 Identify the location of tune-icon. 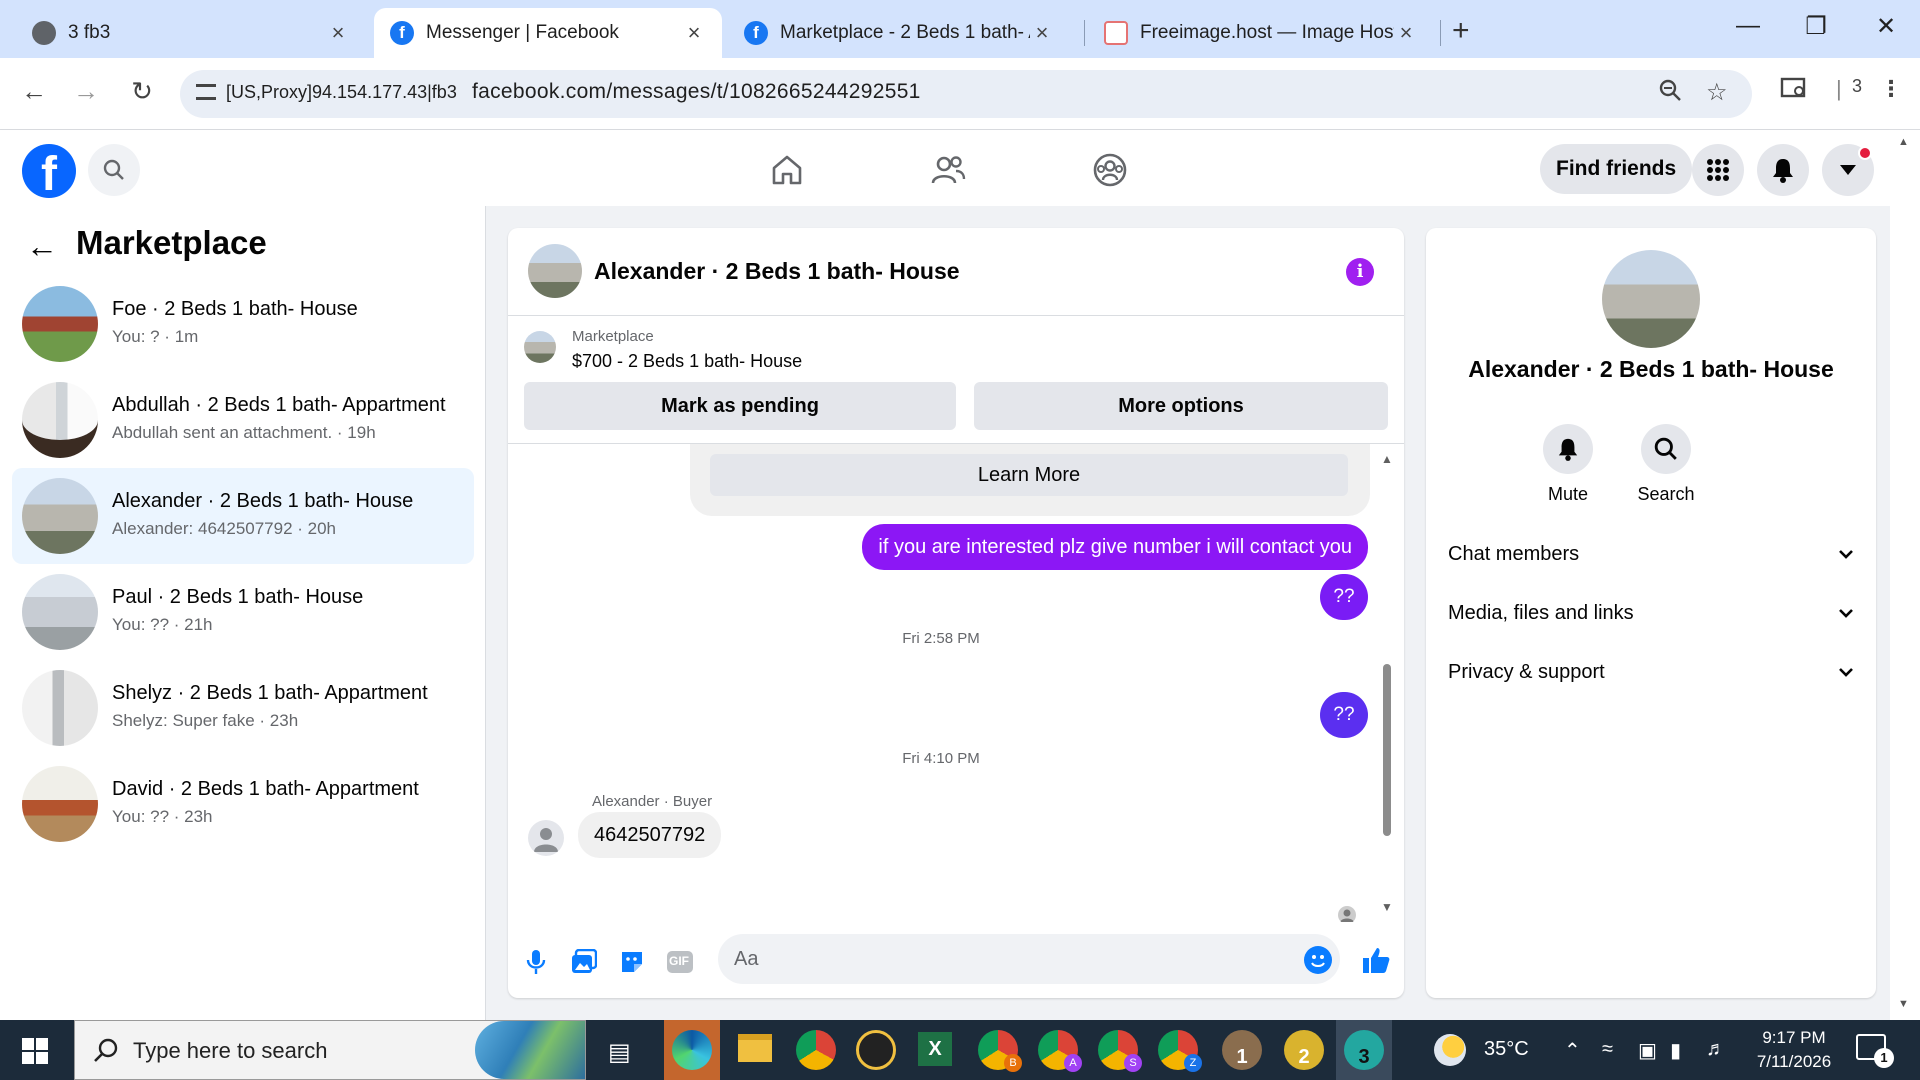
(206, 92).